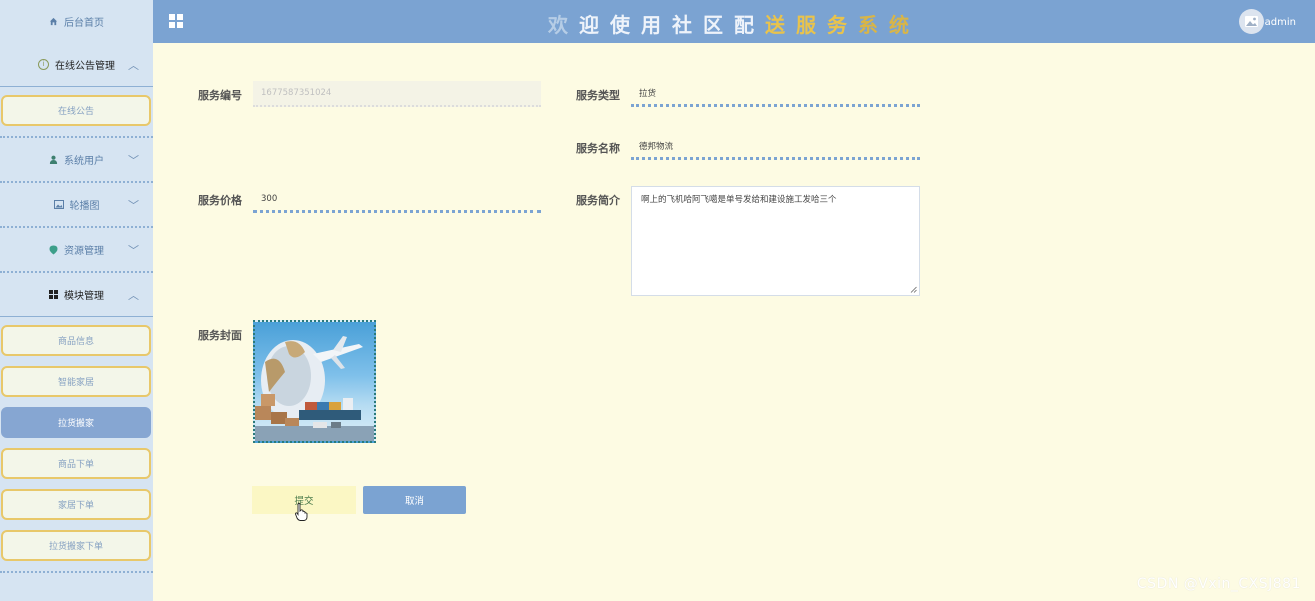  What do you see at coordinates (775, 241) in the screenshot?
I see `service-intro-textarea: 啊上的飞机哈阿飞噶是单号发给和建设施工发哈三个` at bounding box center [775, 241].